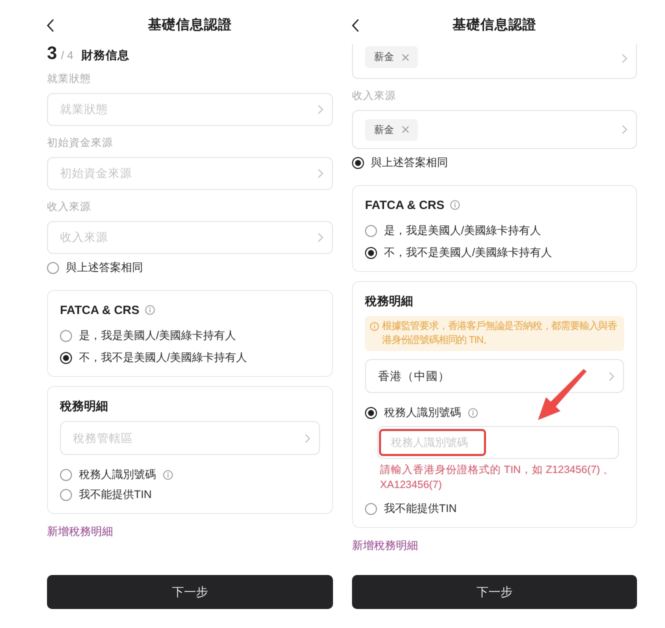 This screenshot has height=628, width=665. What do you see at coordinates (67, 56) in the screenshot?
I see `step-total: / 4` at bounding box center [67, 56].